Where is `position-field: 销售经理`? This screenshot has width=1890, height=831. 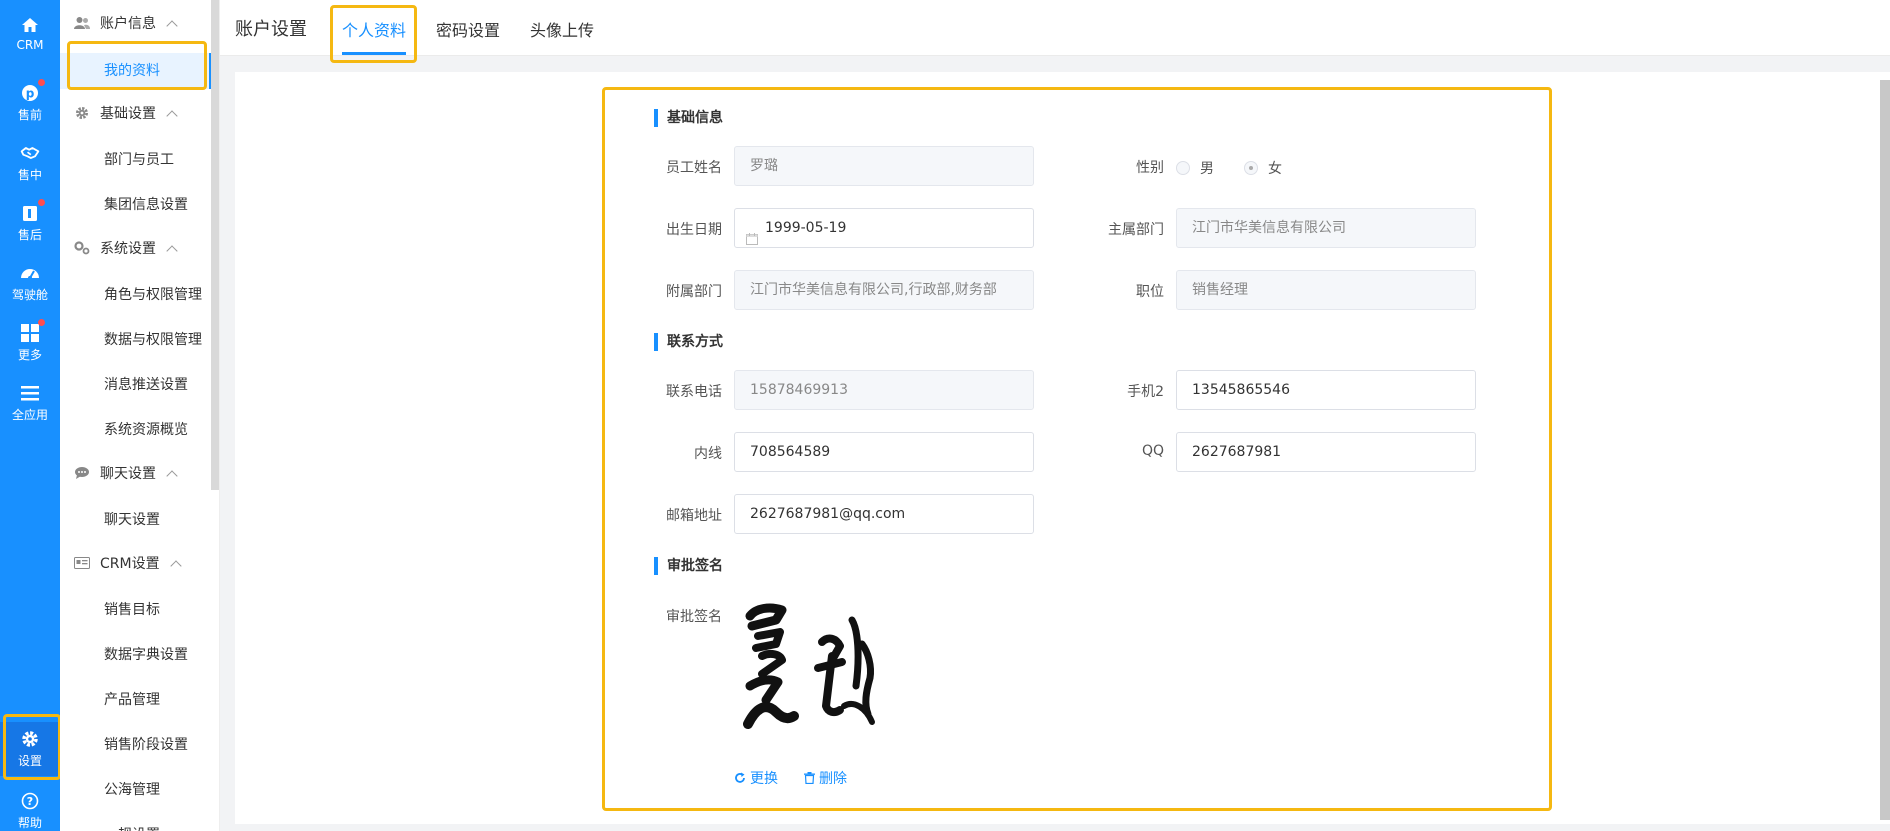 position-field: 销售经理 is located at coordinates (1326, 290).